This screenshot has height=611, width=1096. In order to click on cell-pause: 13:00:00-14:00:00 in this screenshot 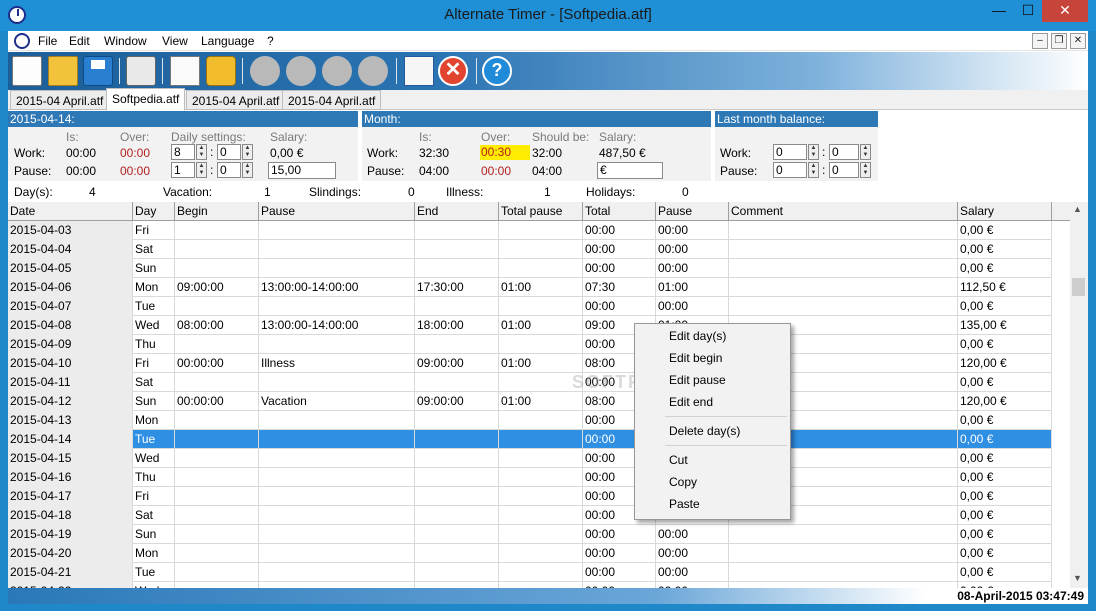, I will do `click(337, 287)`.